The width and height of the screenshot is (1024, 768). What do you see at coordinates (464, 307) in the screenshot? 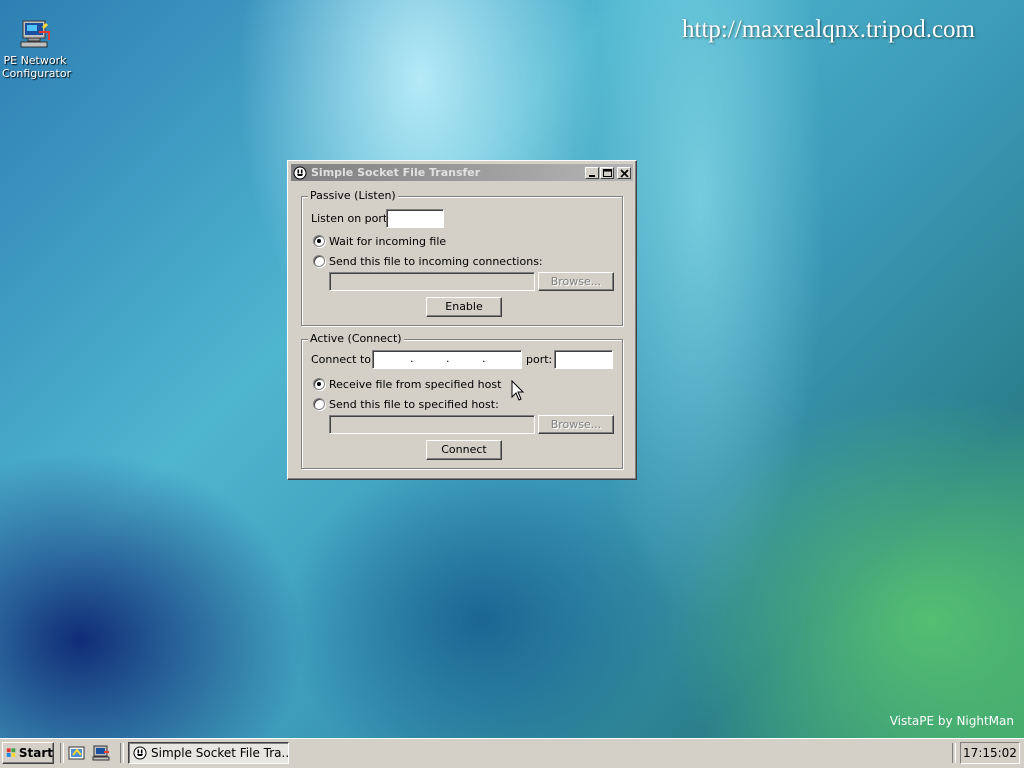
I see `enable-button: Enable` at bounding box center [464, 307].